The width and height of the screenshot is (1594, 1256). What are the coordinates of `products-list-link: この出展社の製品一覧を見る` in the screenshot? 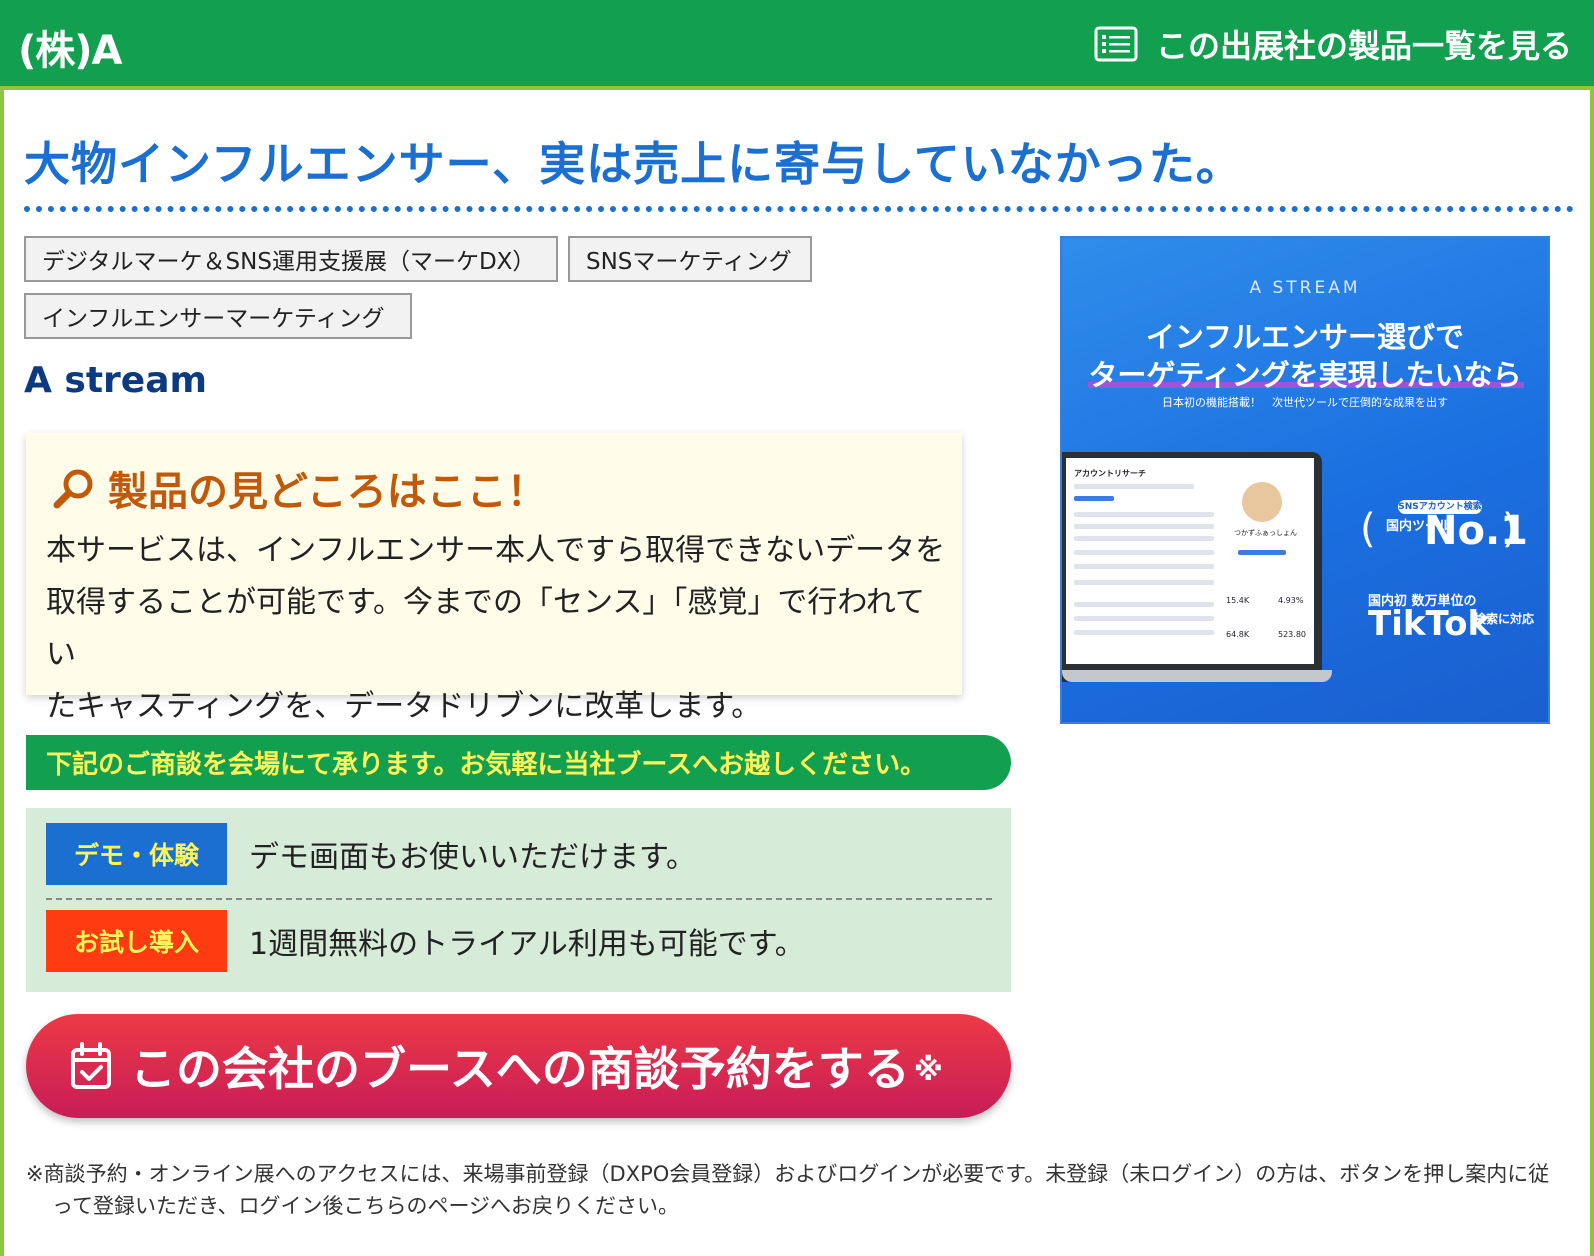 It's located at (1333, 44).